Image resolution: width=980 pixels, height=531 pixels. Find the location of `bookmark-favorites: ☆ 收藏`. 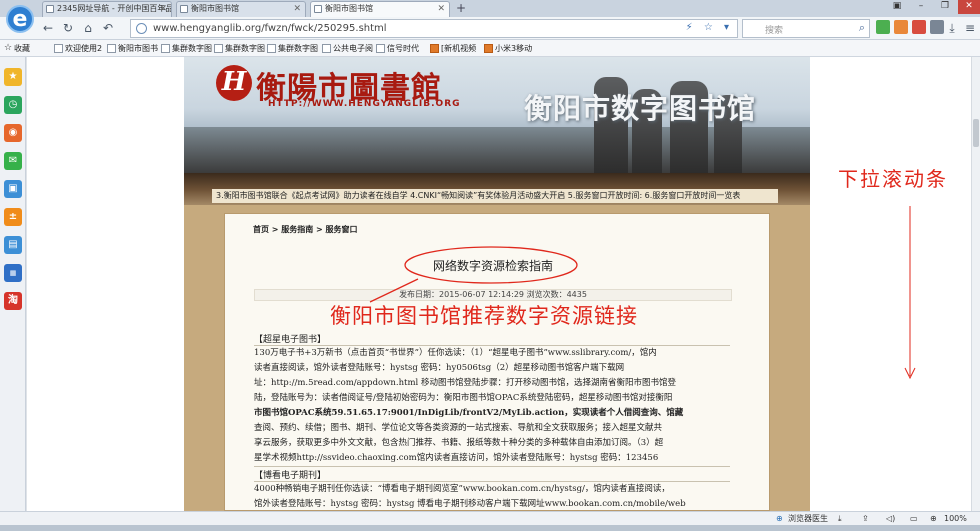

bookmark-favorites: ☆ 收藏 is located at coordinates (17, 48).